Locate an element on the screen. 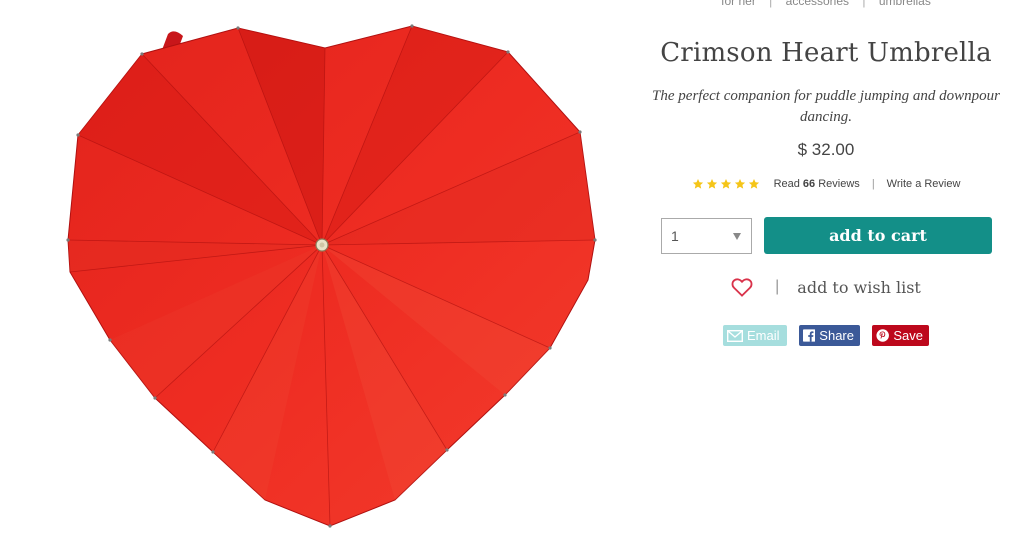 Image resolution: width=1024 pixels, height=546 pixels. pinterest-save-button: Save is located at coordinates (900, 335).